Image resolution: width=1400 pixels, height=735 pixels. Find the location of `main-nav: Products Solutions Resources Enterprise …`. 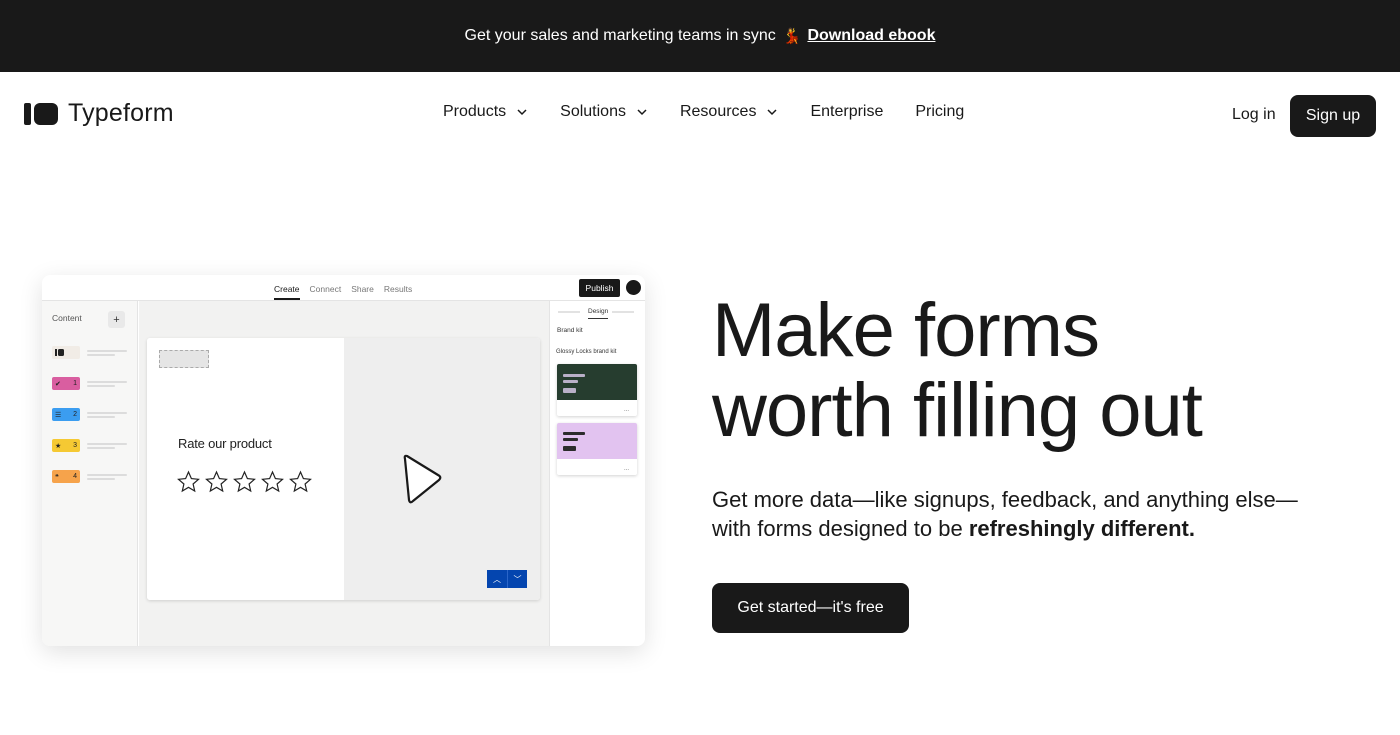

main-nav: Products Solutions Resources Enterprise … is located at coordinates (719, 112).